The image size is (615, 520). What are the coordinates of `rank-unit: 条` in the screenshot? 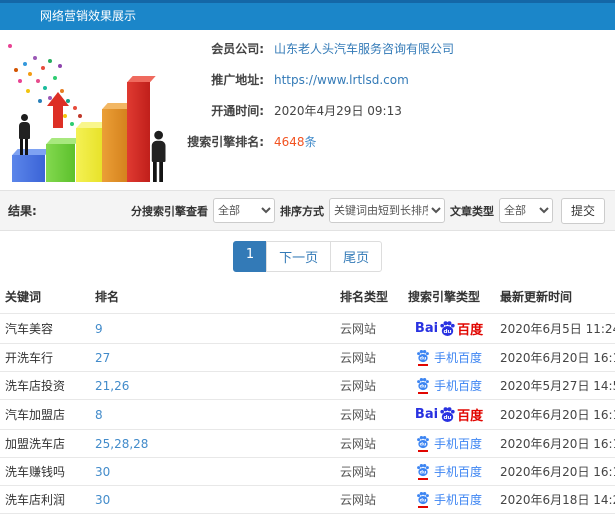 It's located at (310, 142).